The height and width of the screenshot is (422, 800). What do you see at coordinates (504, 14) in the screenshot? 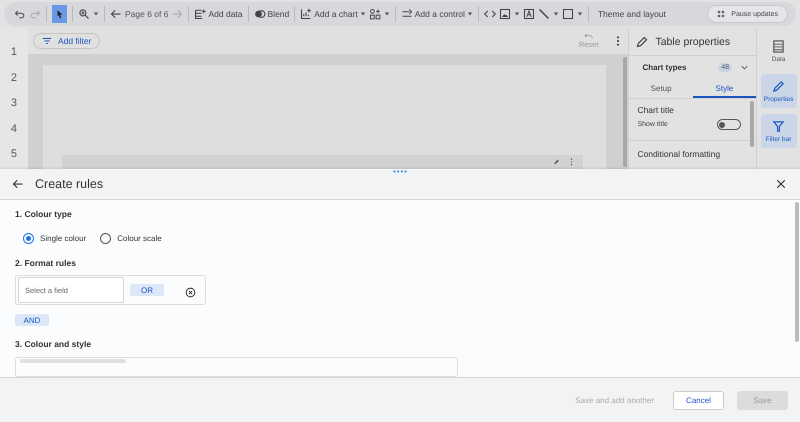
I see `image-icon` at bounding box center [504, 14].